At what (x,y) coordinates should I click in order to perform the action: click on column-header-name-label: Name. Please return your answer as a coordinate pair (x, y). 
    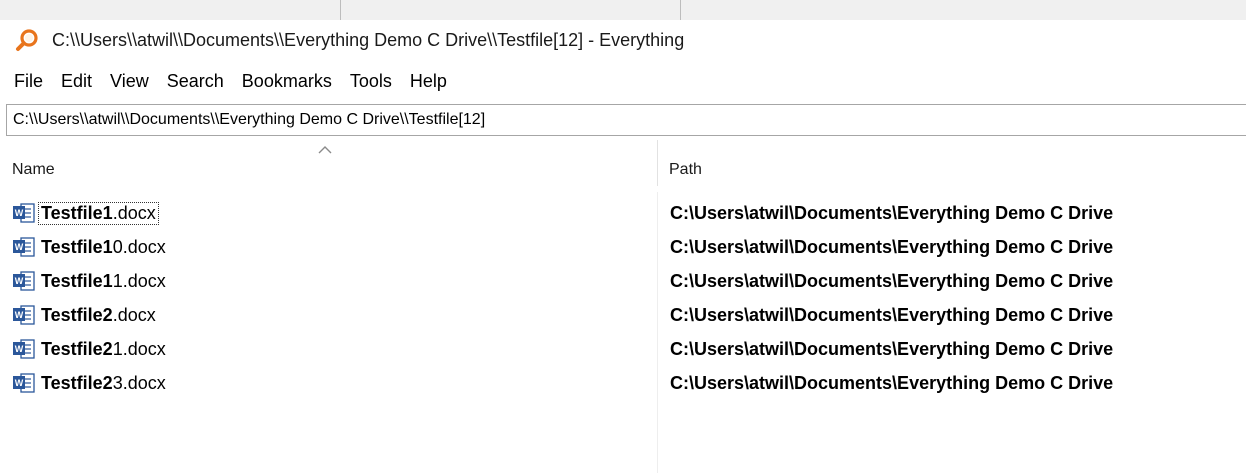
    Looking at the image, I should click on (33, 169).